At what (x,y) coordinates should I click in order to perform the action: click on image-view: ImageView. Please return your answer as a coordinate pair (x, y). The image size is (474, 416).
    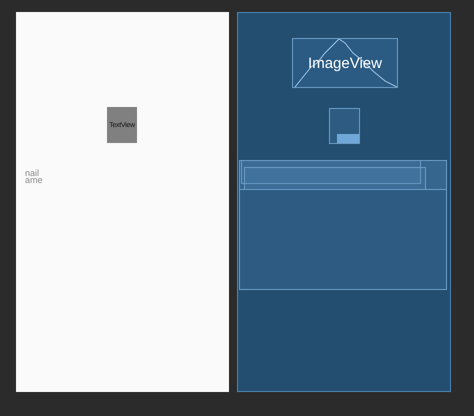
    Looking at the image, I should click on (345, 63).